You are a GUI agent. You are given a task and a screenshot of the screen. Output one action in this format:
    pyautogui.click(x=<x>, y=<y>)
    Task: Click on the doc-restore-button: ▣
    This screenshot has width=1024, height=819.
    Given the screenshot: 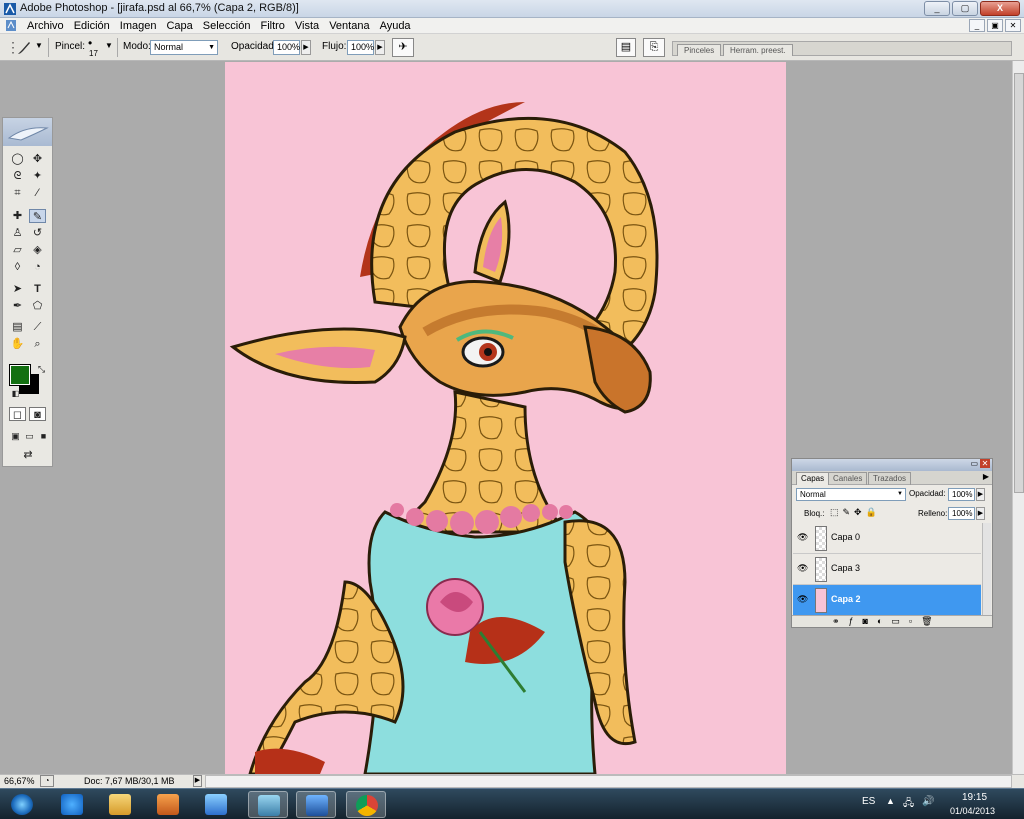 What is the action you would take?
    pyautogui.click(x=995, y=25)
    